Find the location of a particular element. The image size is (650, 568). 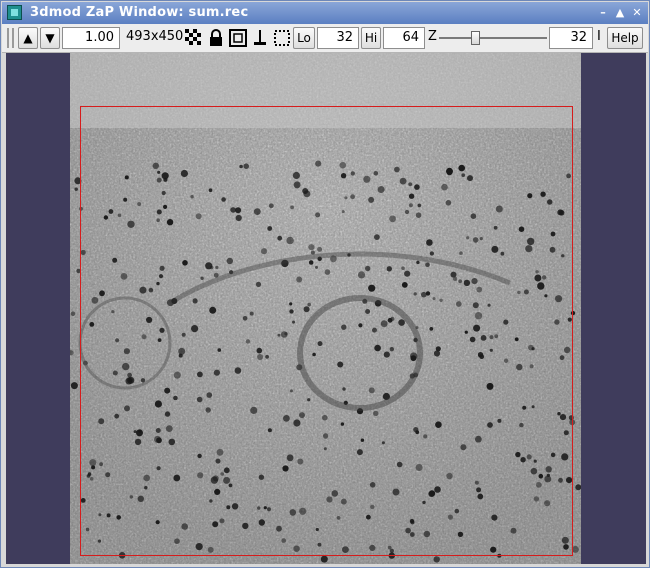

toolbar: ▲ ▼ 1.00 493x450 Lo 32 Hi 64 Z 32 I Help is located at coordinates (325, 38).